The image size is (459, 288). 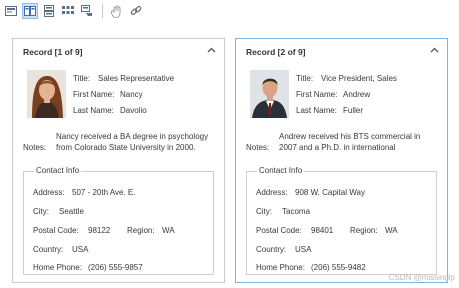 I want to click on address-value: 507 - 20th Ave. E., so click(x=103, y=192).